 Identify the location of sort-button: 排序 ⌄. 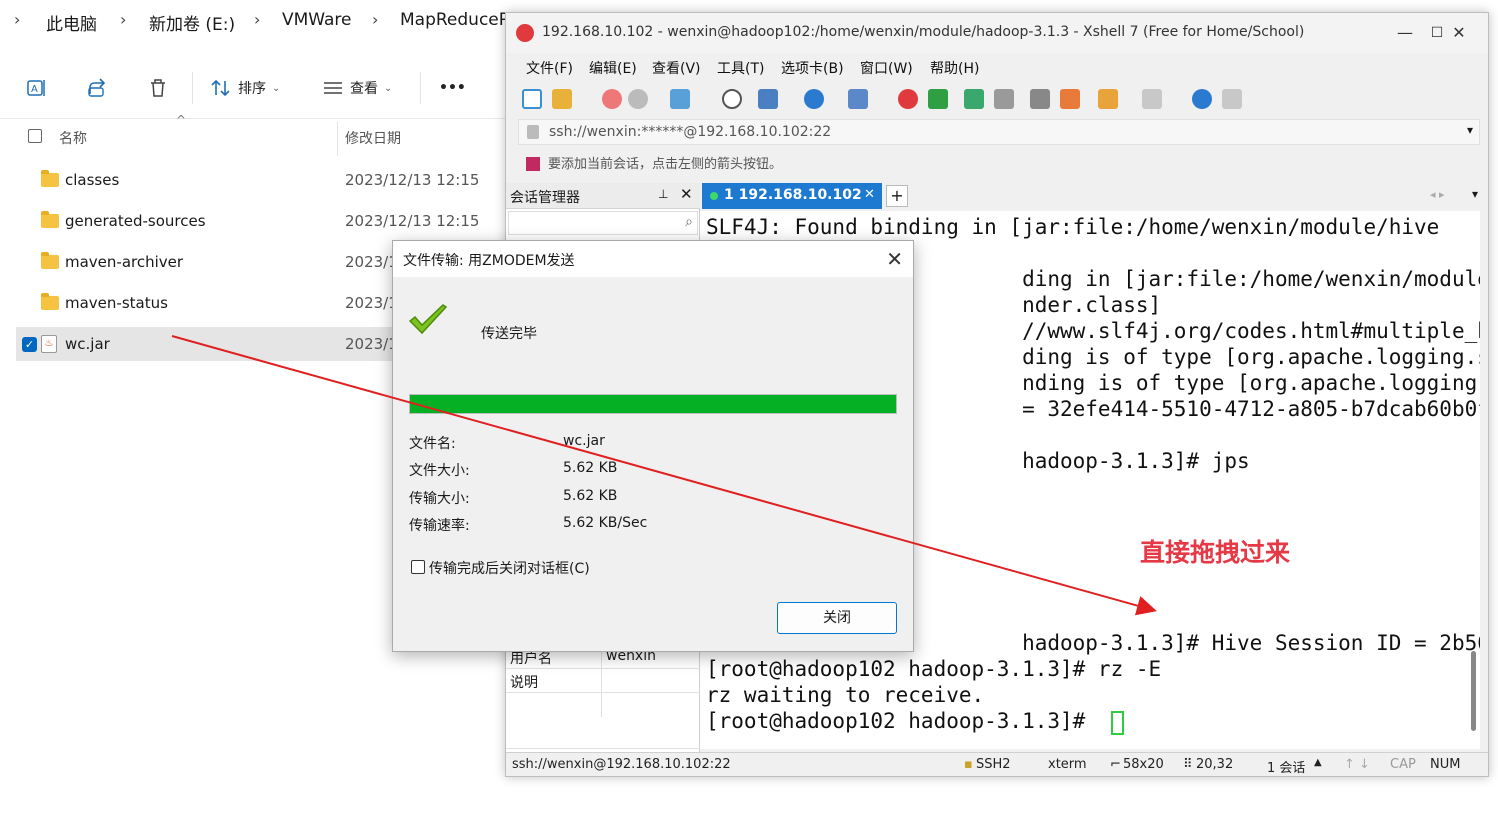
(245, 88).